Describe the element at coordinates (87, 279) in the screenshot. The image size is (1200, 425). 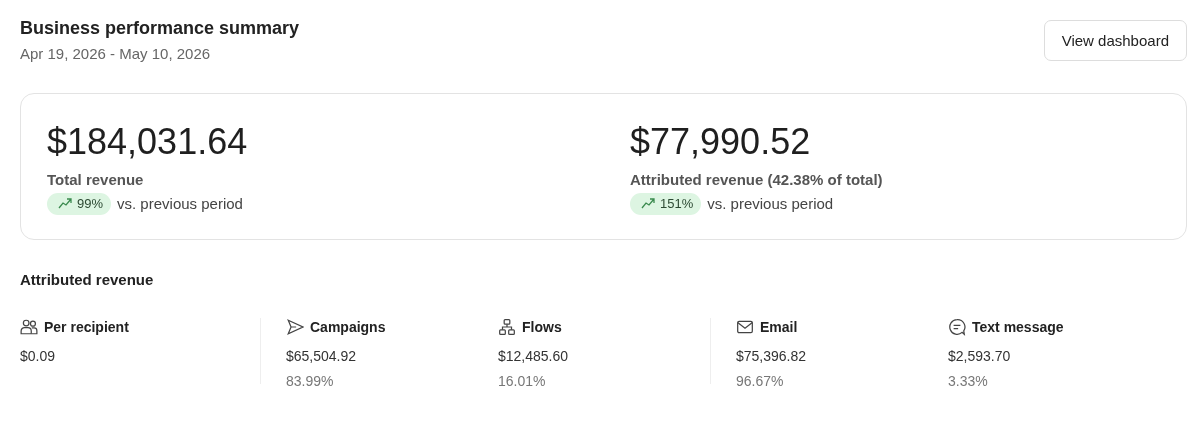
I see `section-title: Attributed revenue` at that location.